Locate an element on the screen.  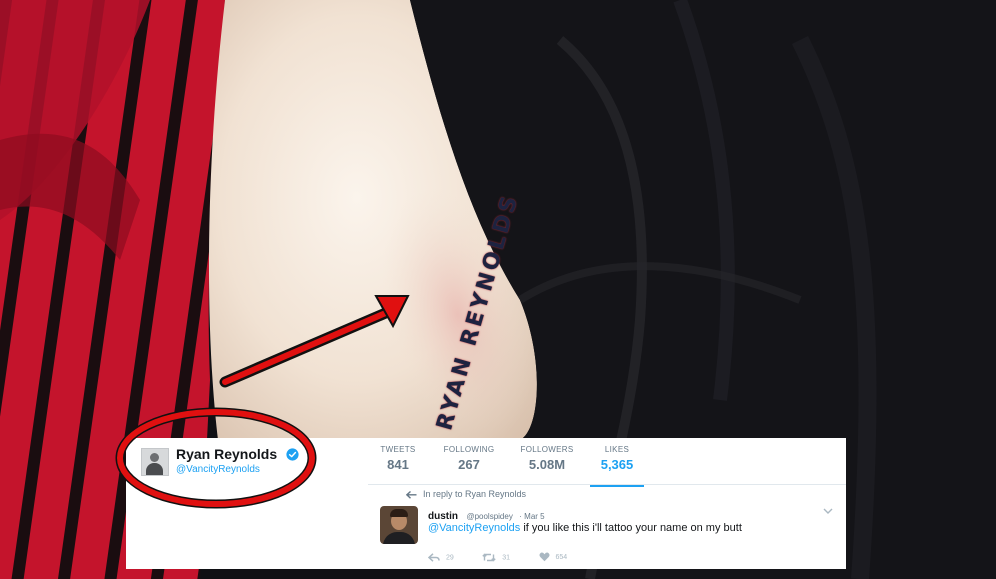
tweet-actions: 29 31 654 is located at coordinates (509, 555).